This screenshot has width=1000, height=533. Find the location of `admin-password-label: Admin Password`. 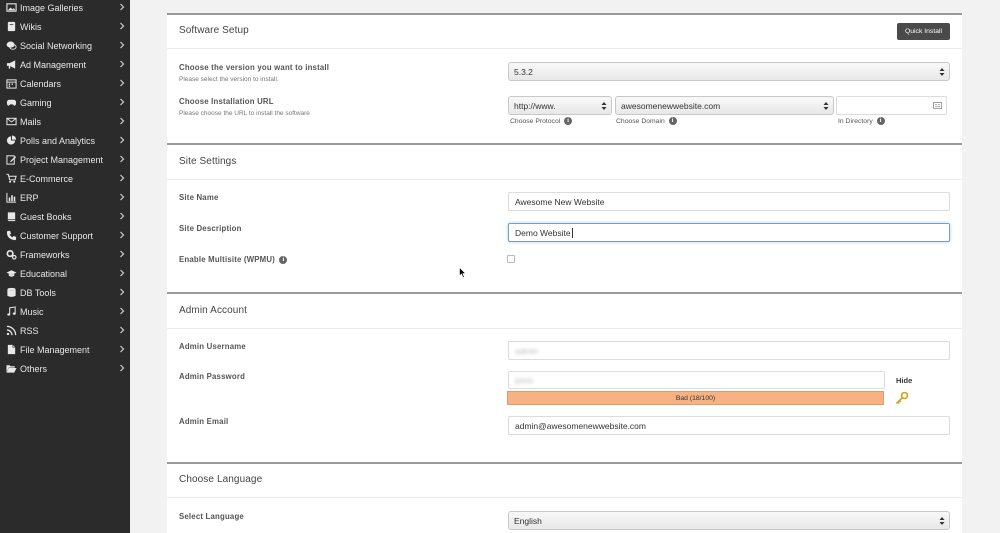

admin-password-label: Admin Password is located at coordinates (212, 376).